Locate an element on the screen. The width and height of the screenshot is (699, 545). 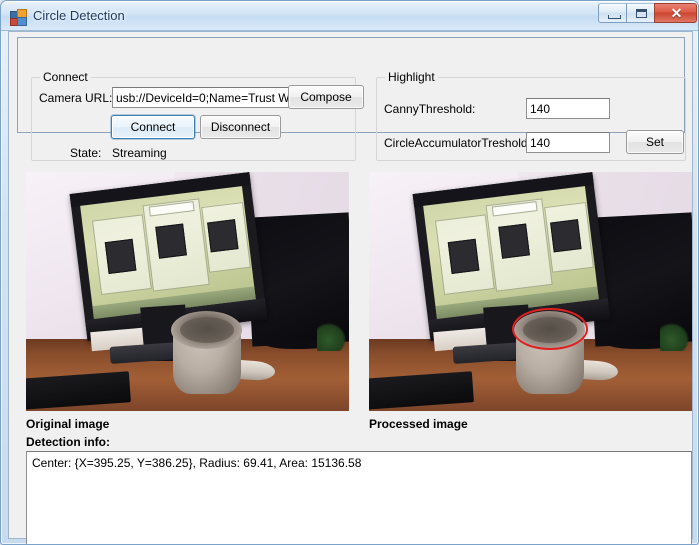
connect-button-label: Connect is located at coordinates (153, 127).